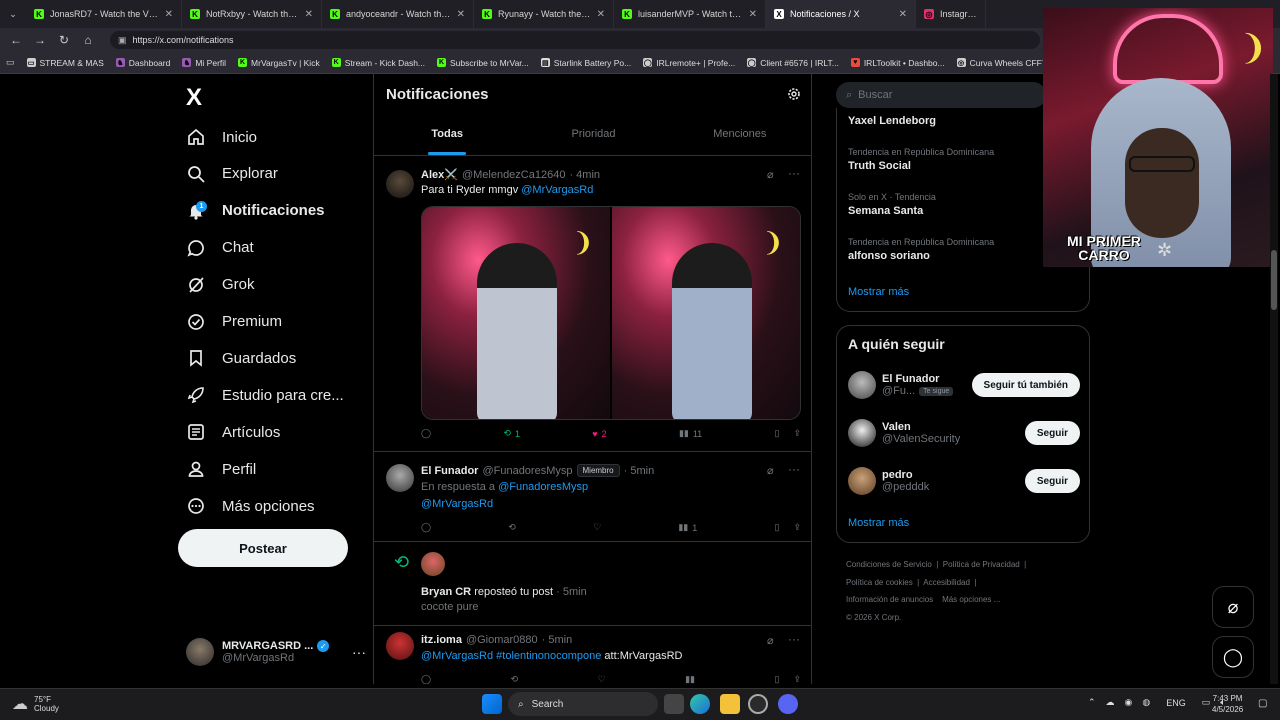 Image resolution: width=1280 pixels, height=720 pixels. Describe the element at coordinates (1176, 703) in the screenshot. I see `language-indicator: ENG` at that location.